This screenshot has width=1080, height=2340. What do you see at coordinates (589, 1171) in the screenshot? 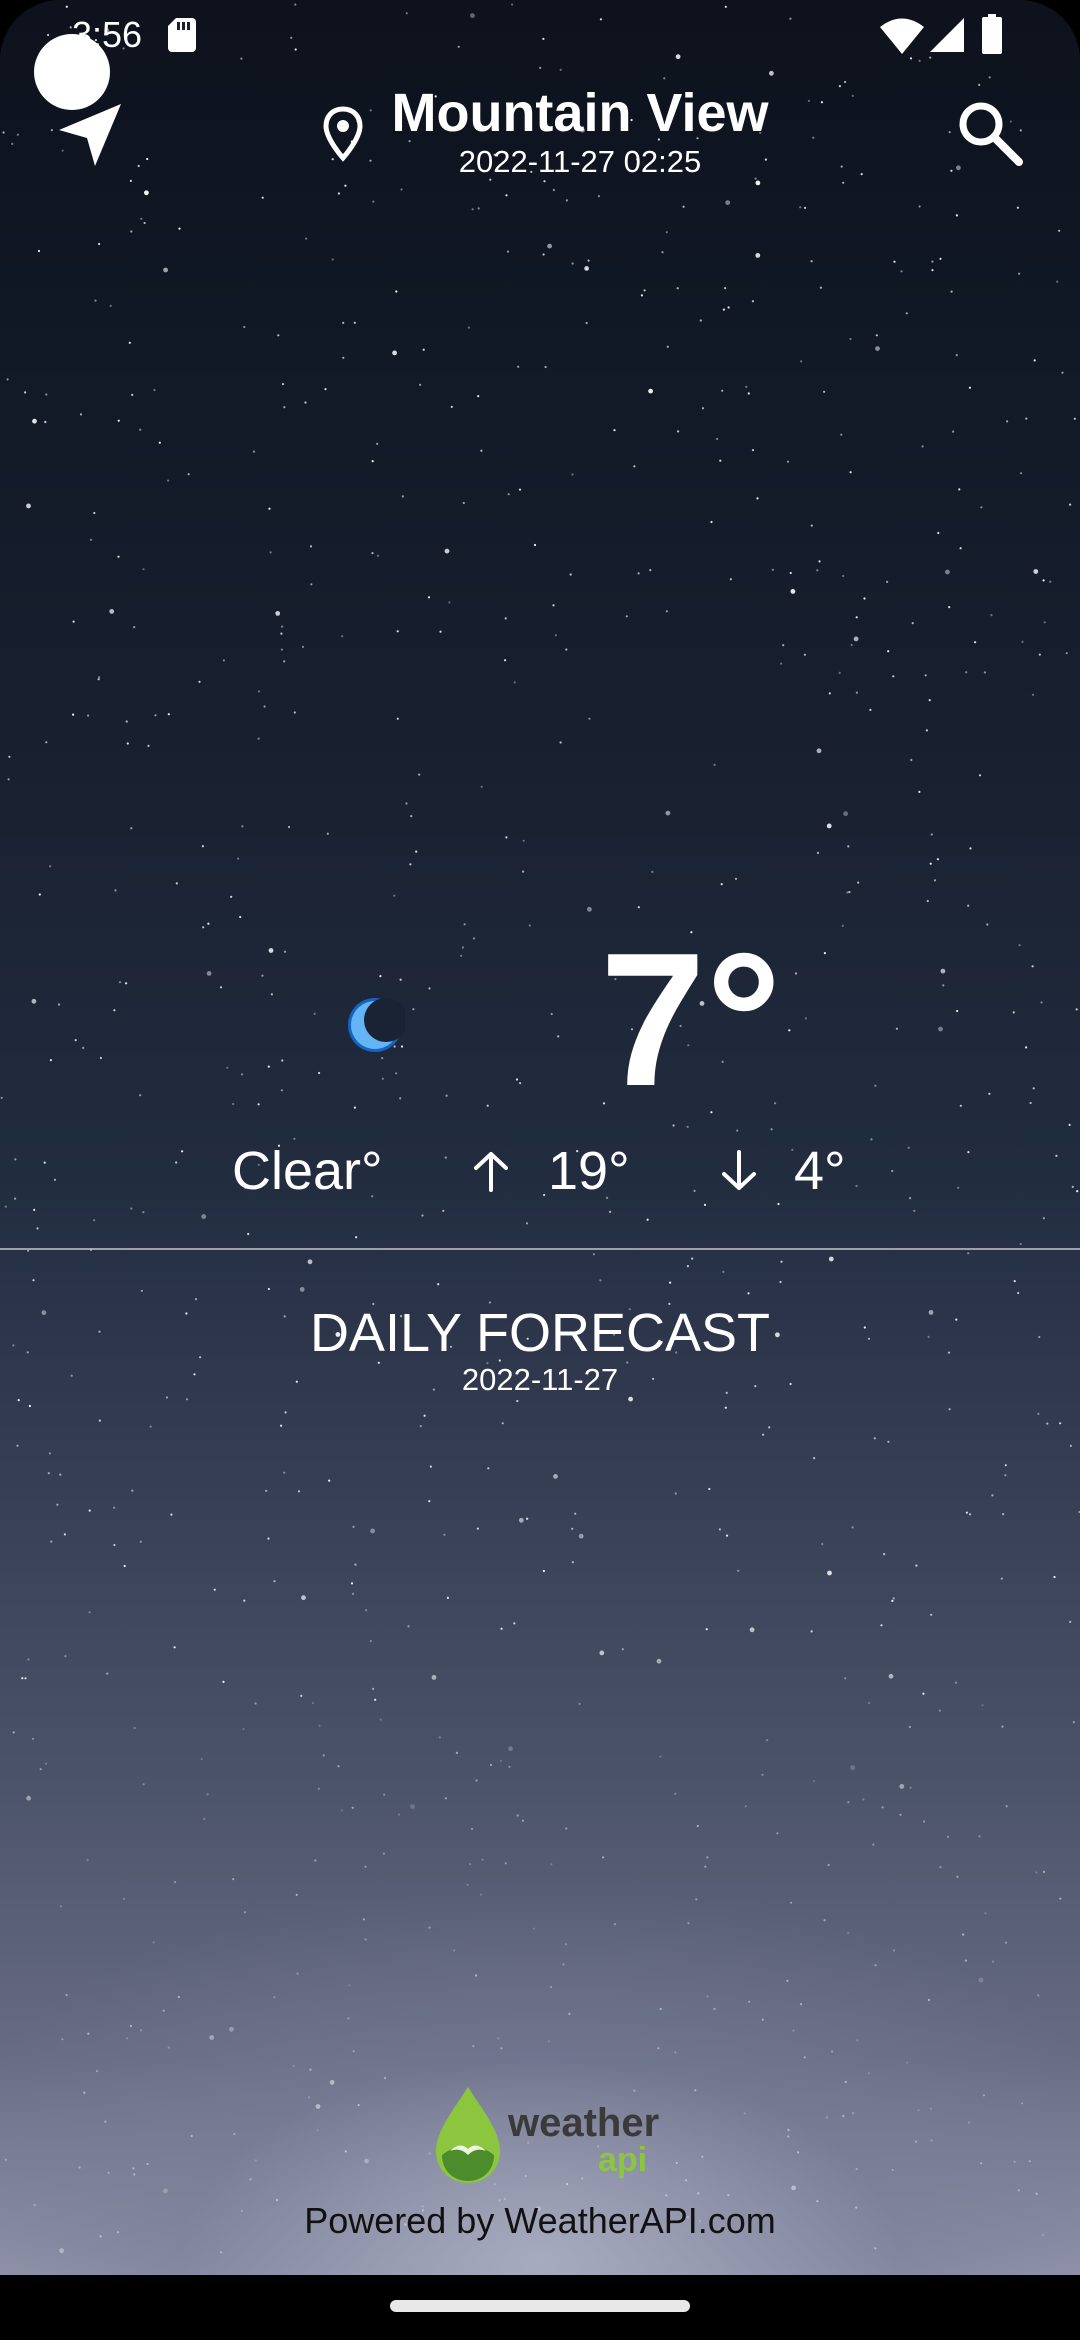
I see `high-temperature: 19°` at bounding box center [589, 1171].